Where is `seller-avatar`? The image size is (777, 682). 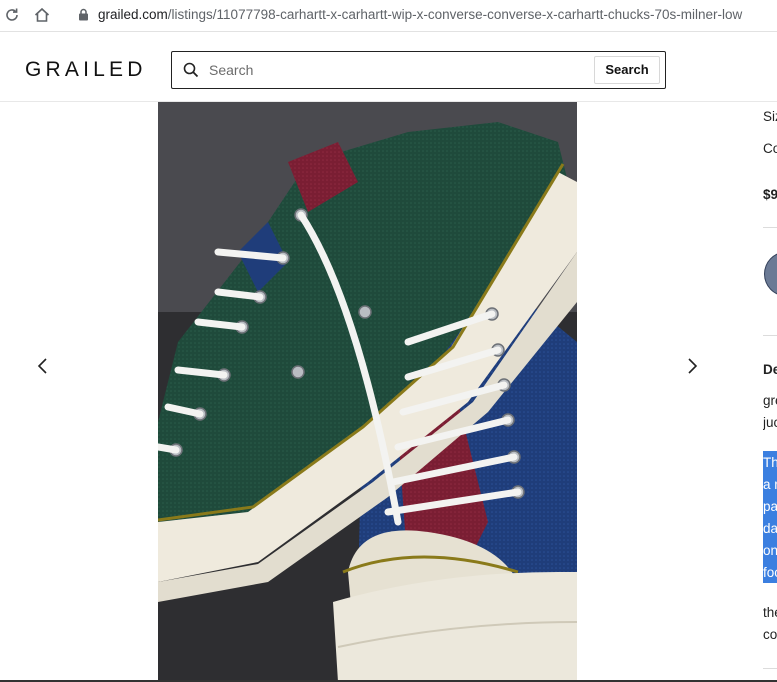
seller-avatar is located at coordinates (770, 274).